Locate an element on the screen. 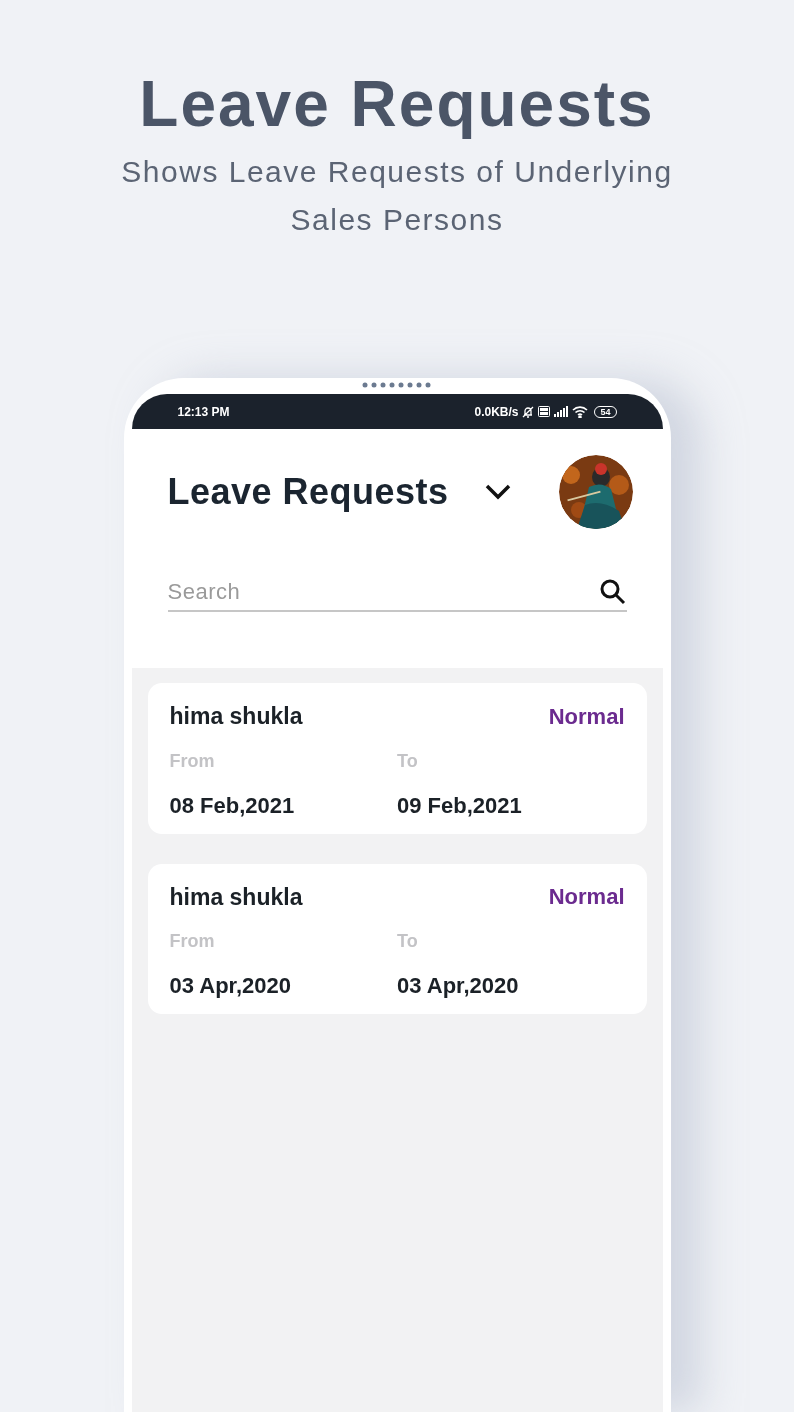 Image resolution: width=794 pixels, height=1412 pixels. status-time: 12:13 PM is located at coordinates (203, 412).